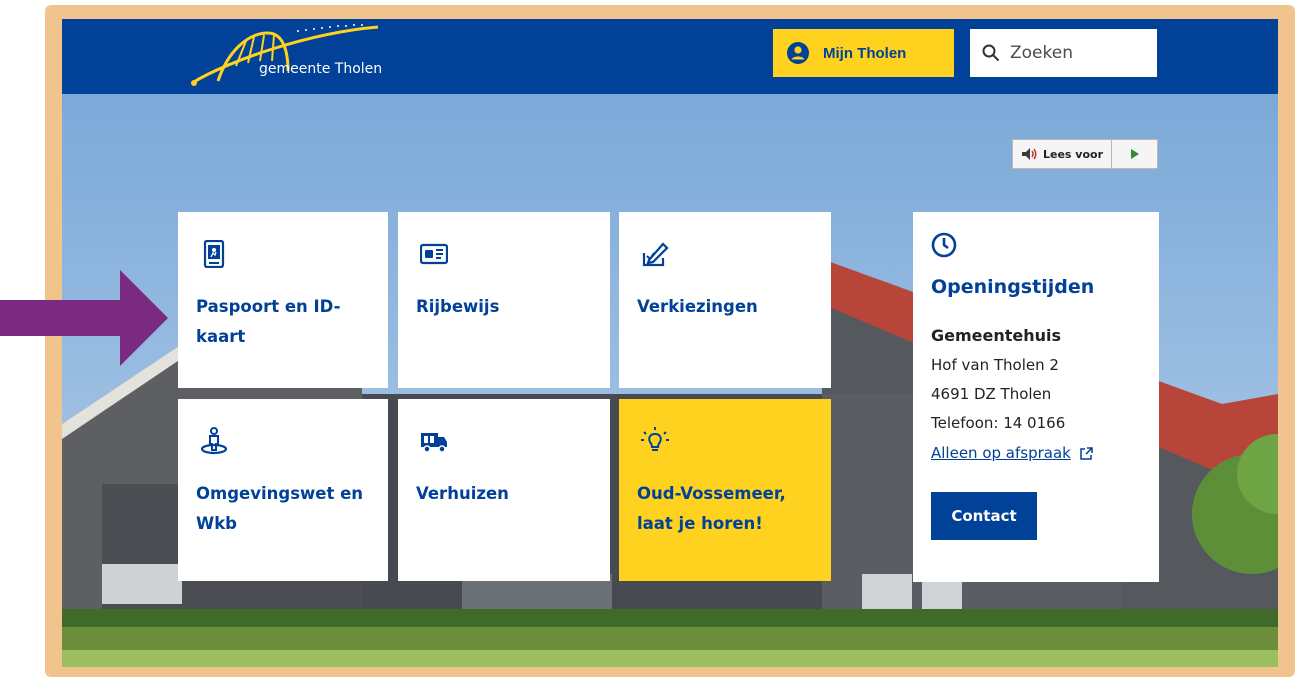 This screenshot has width=1295, height=677. I want to click on mijn-tholen-label: Mijn Tholen, so click(865, 53).